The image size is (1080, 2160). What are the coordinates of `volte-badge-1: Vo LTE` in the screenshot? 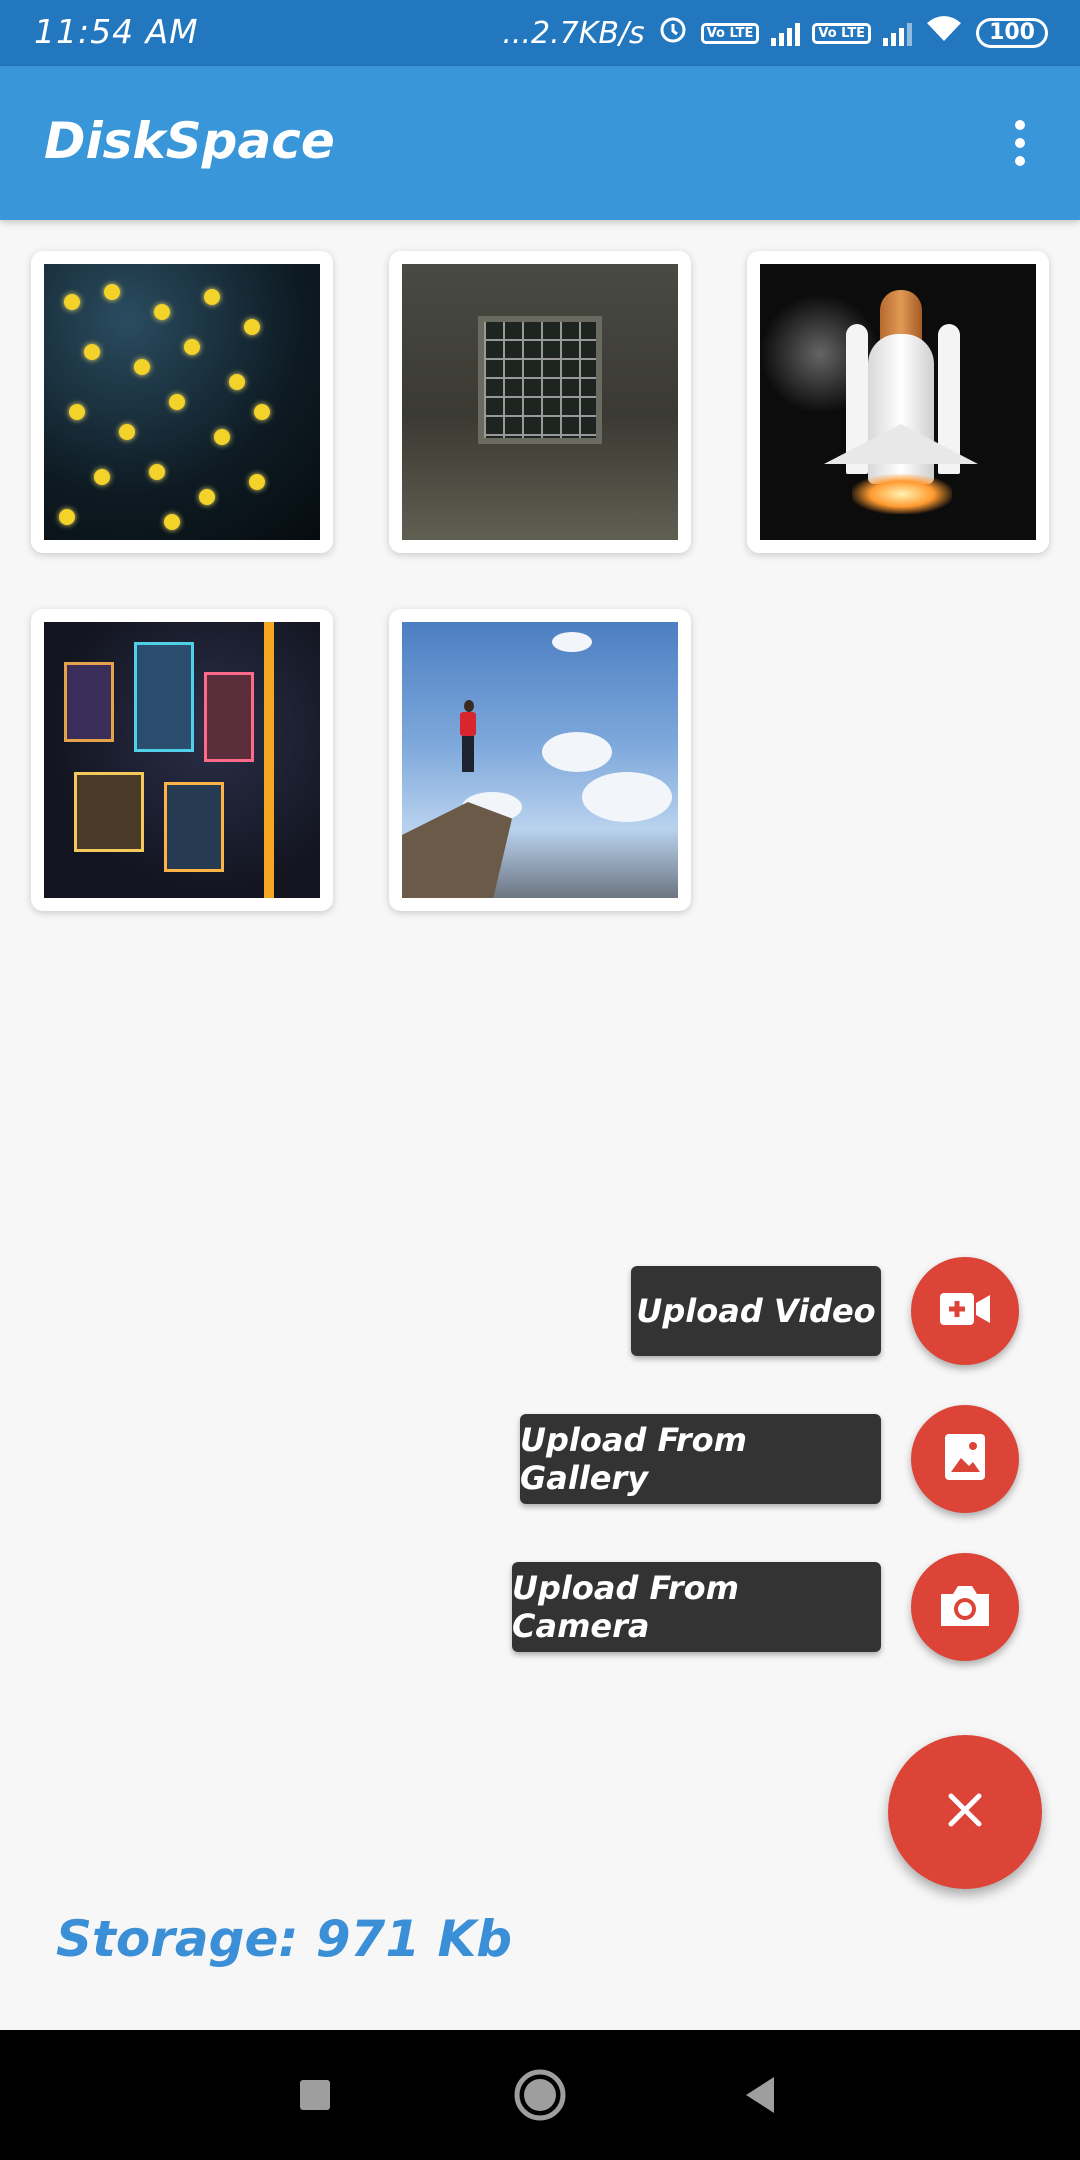 It's located at (730, 33).